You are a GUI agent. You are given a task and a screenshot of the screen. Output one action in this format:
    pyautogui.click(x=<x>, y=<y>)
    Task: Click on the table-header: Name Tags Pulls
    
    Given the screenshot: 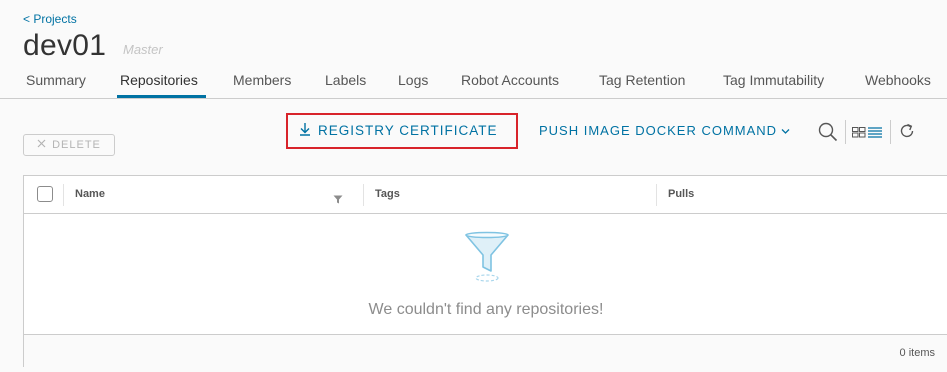 What is the action you would take?
    pyautogui.click(x=485, y=195)
    